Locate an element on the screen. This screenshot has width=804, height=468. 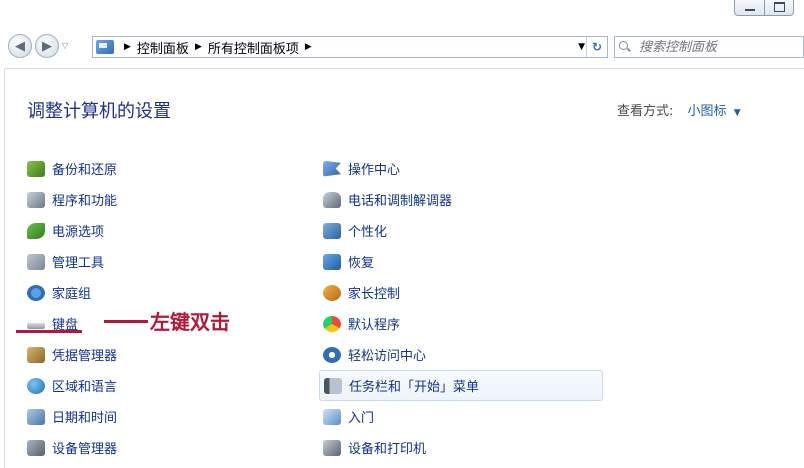
search-icon is located at coordinates (625, 47).